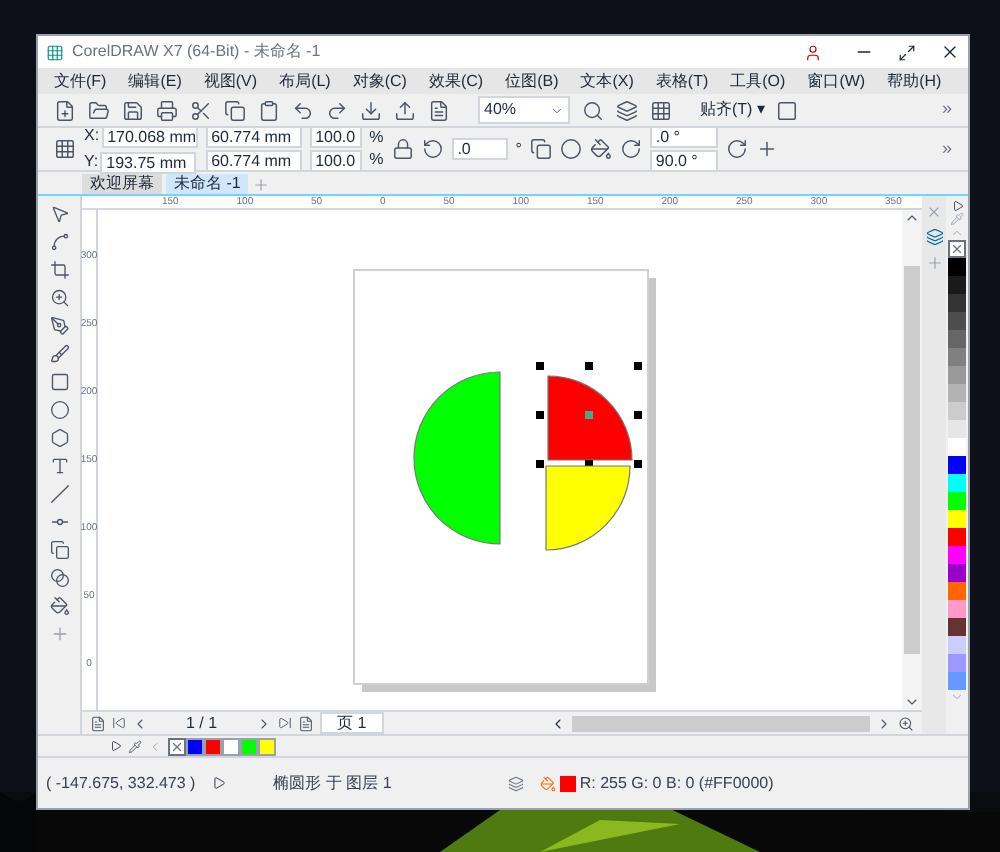 The image size is (1000, 852). Describe the element at coordinates (402, 149) in the screenshot. I see `lock-icon` at that location.